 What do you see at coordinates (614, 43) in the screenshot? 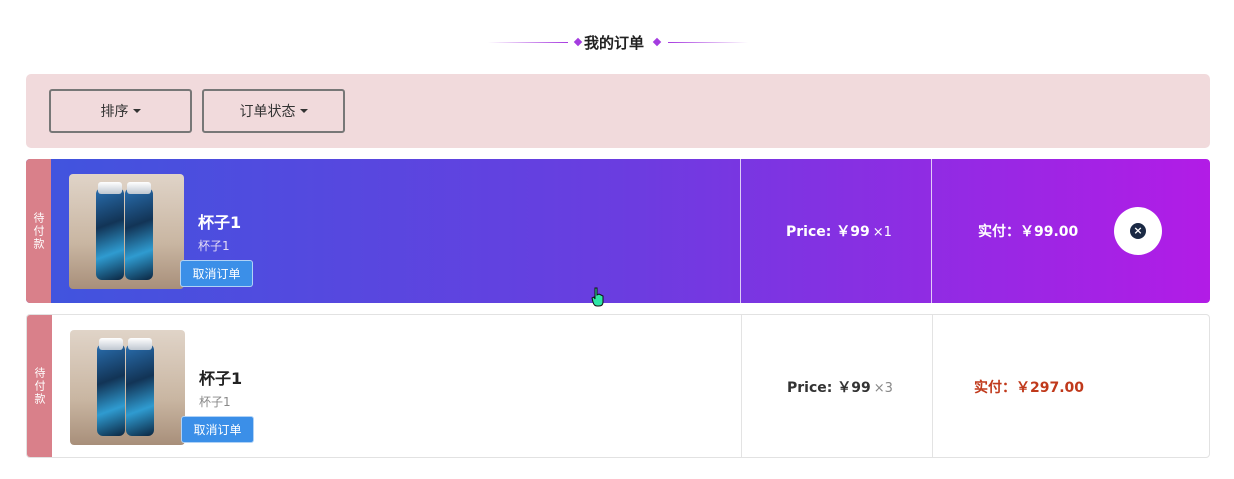
I see `page-title: 我的订单` at bounding box center [614, 43].